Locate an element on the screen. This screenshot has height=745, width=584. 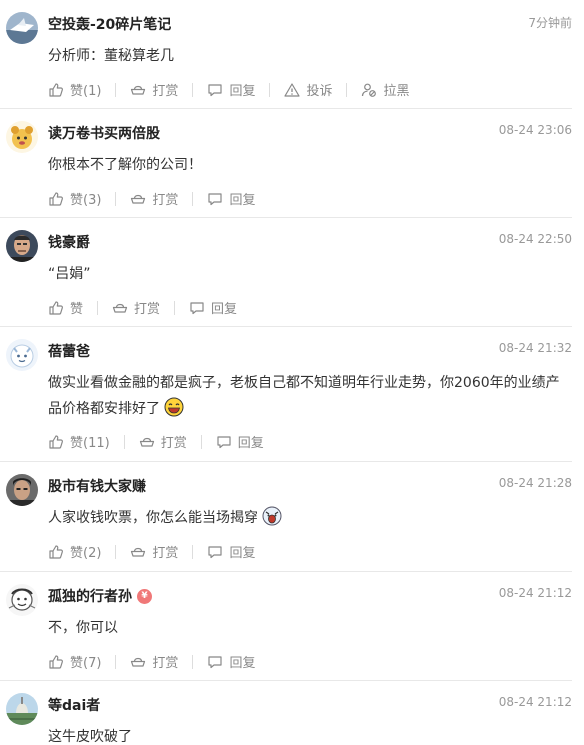
like-label: 赞(11) is located at coordinates (90, 443).